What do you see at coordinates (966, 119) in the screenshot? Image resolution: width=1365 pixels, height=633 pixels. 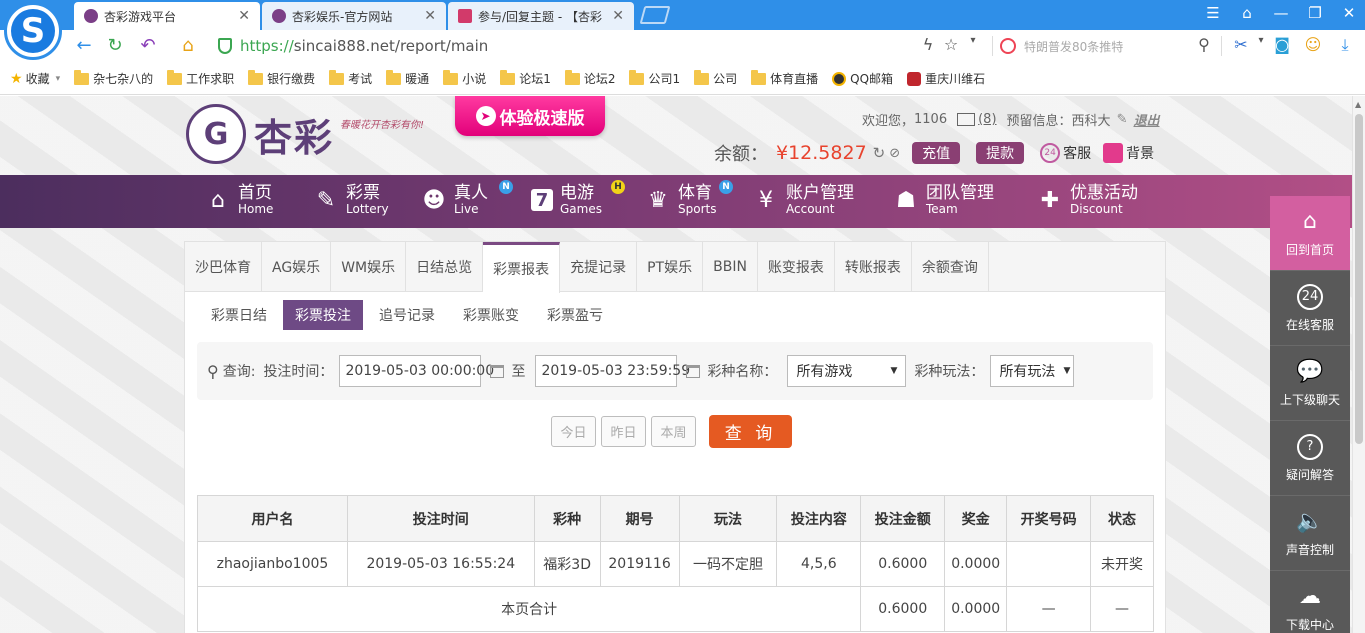 I see `mail-icon` at bounding box center [966, 119].